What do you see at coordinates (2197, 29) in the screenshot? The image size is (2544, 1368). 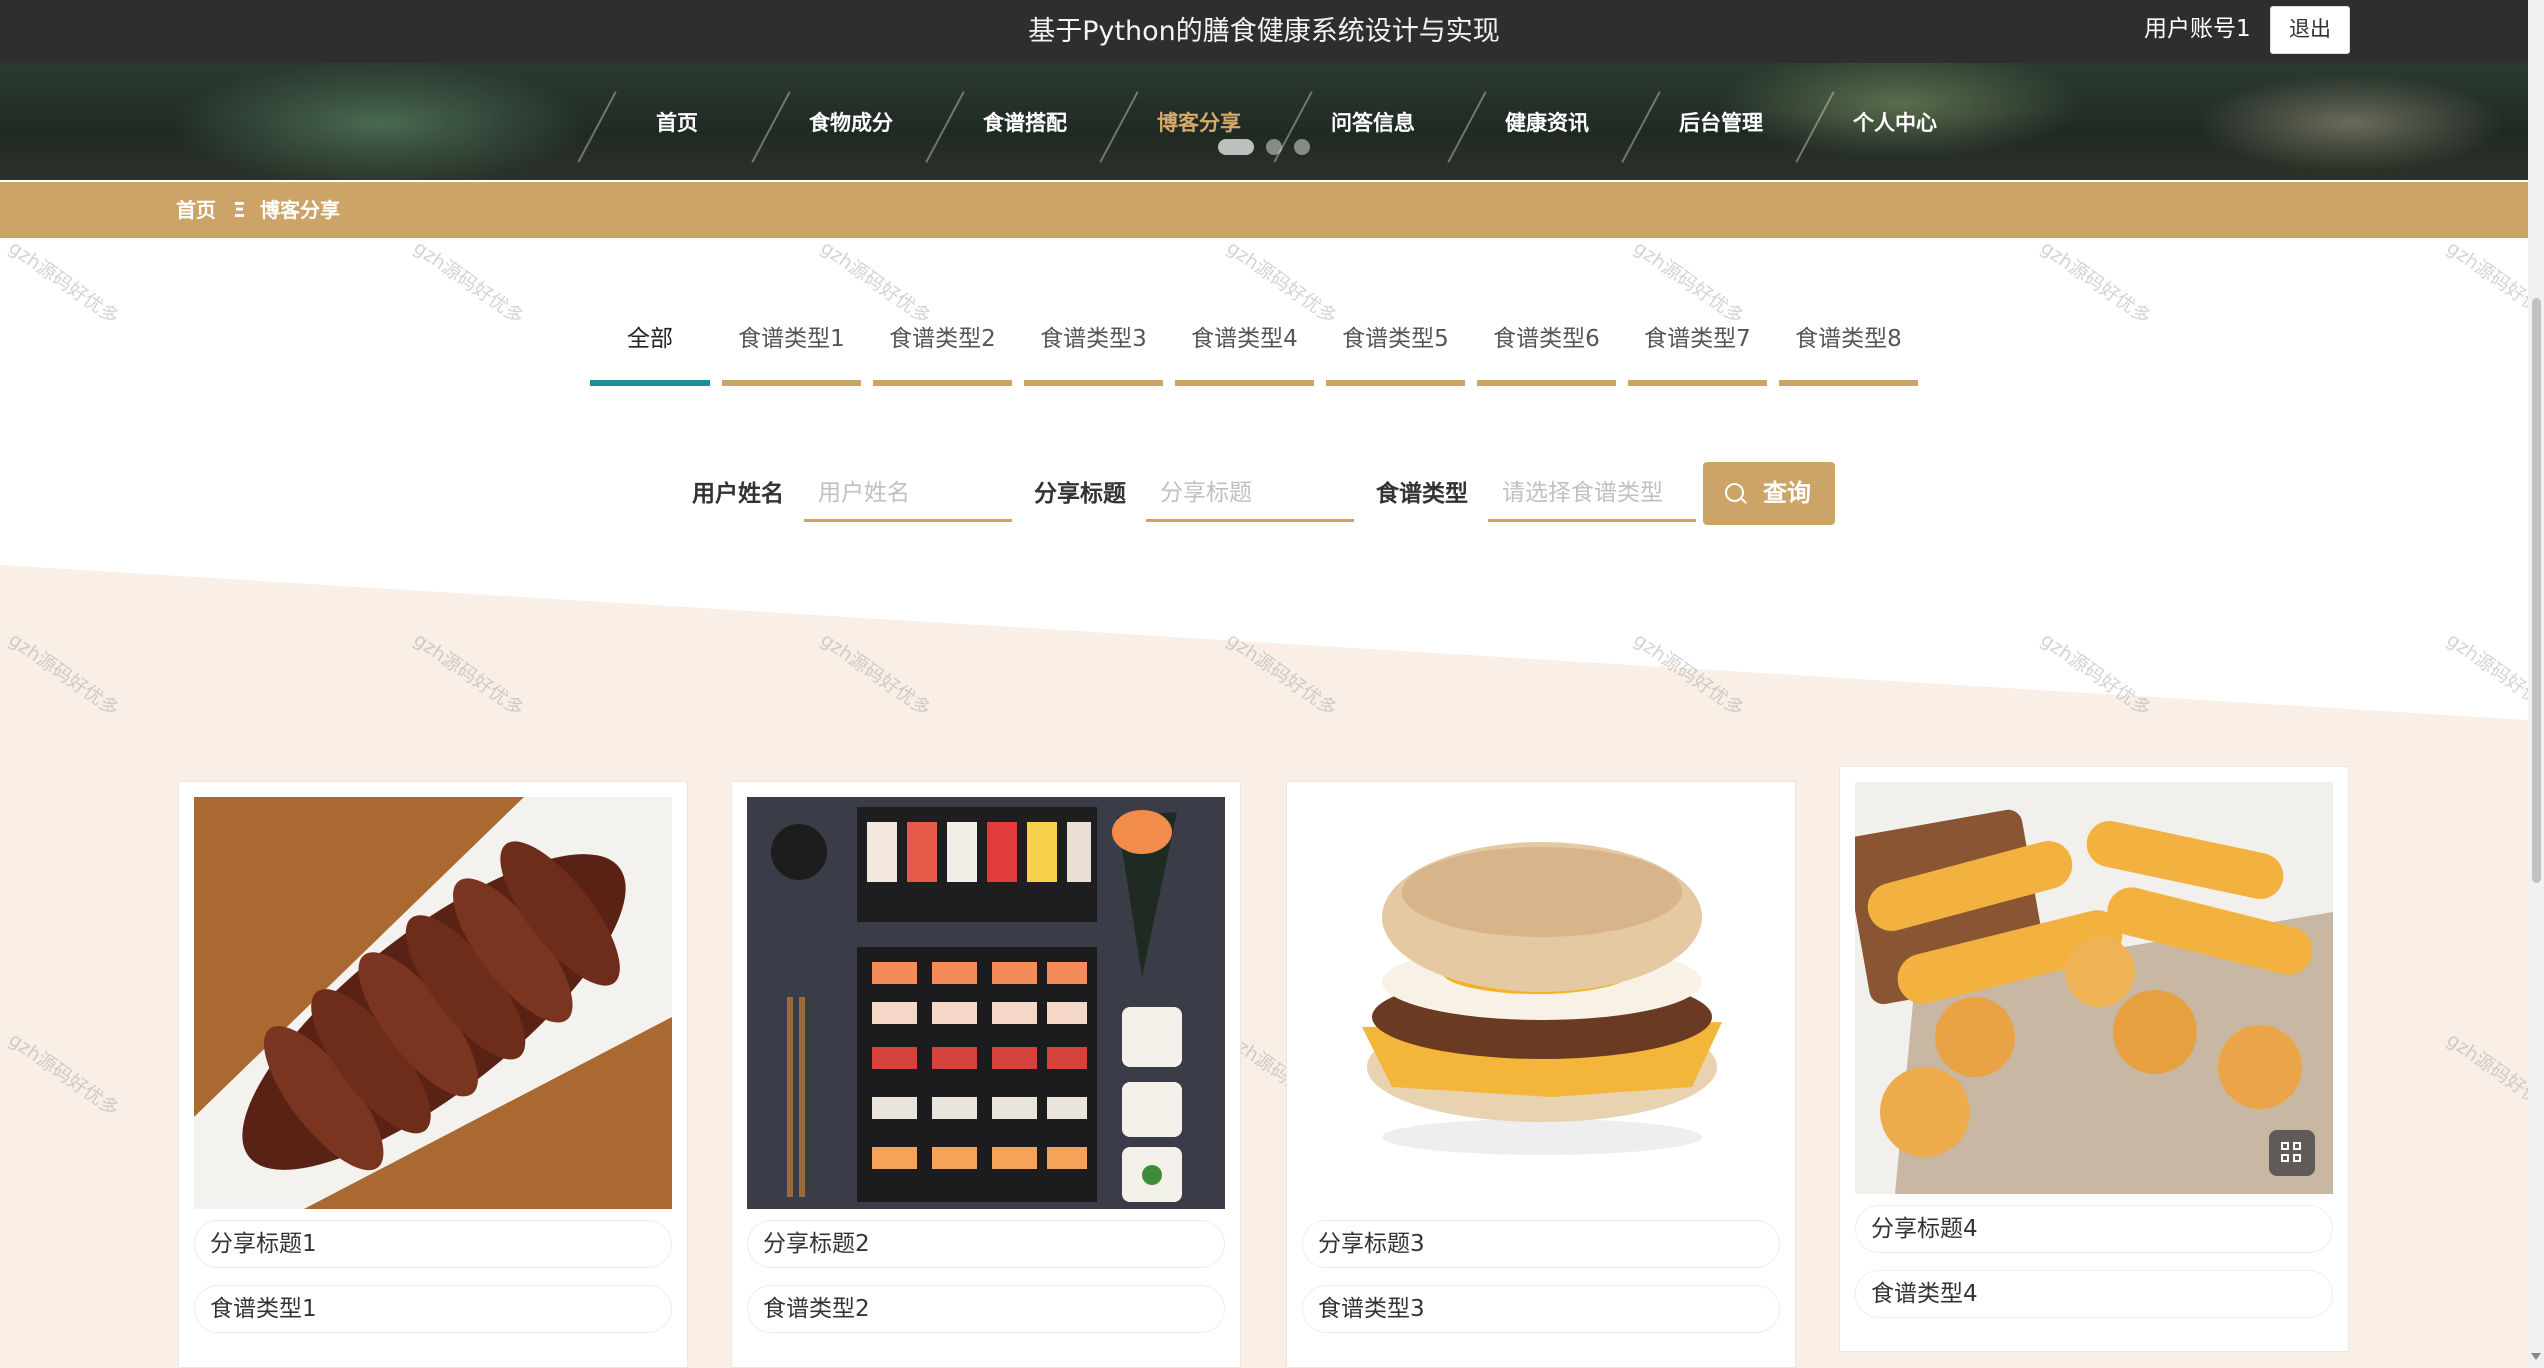 I see `account-name: 用户账号1` at bounding box center [2197, 29].